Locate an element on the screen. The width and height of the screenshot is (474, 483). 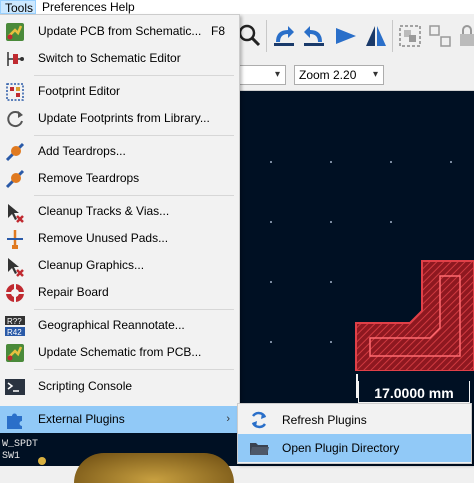
menu-item-repair-board: Repair Board is located at coordinates (119, 292).